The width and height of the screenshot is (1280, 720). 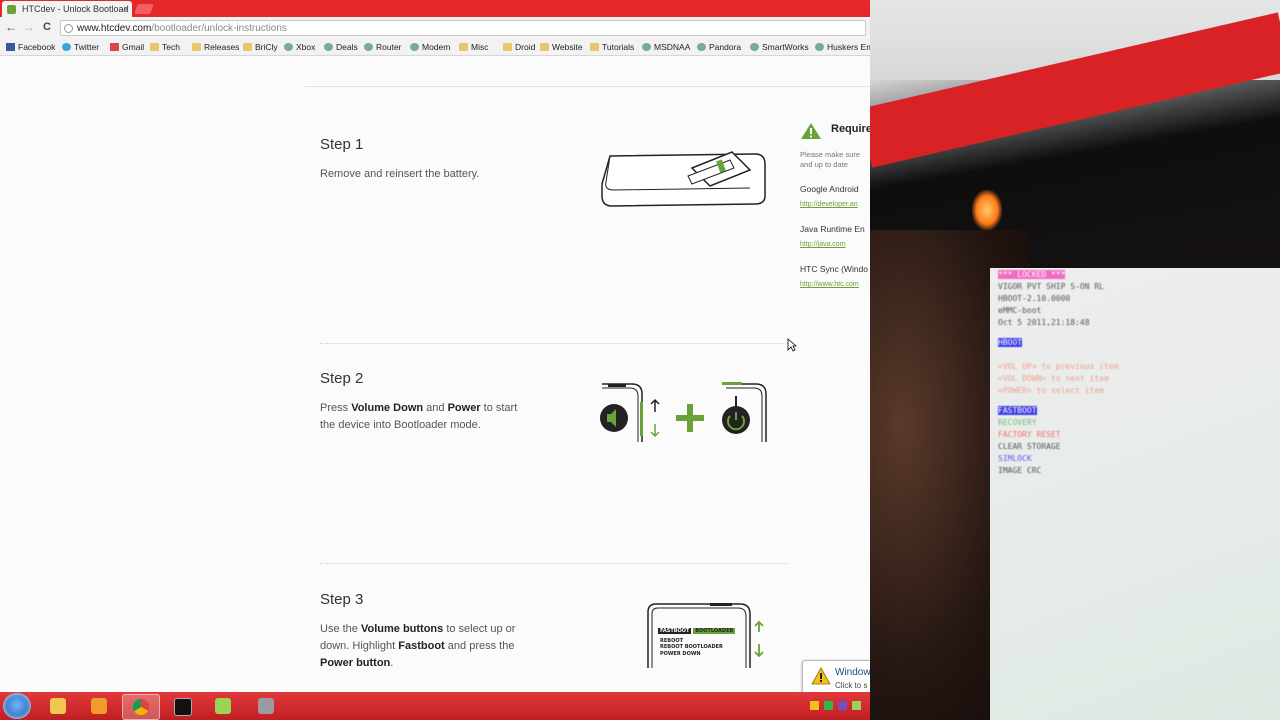 What do you see at coordinates (342, 378) in the screenshot?
I see `step-2-title: Step 2` at bounding box center [342, 378].